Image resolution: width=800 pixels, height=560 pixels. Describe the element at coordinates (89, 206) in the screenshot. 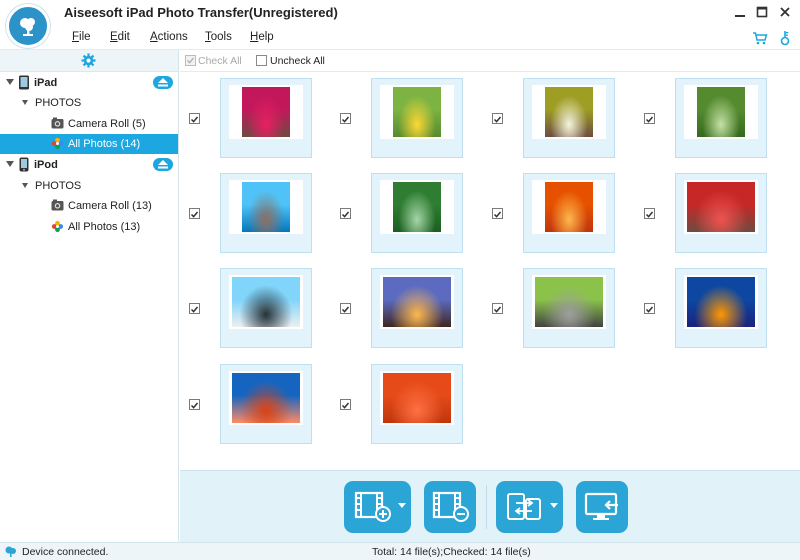

I see `album-camera-roll-ipod: Camera Roll (13)` at that location.